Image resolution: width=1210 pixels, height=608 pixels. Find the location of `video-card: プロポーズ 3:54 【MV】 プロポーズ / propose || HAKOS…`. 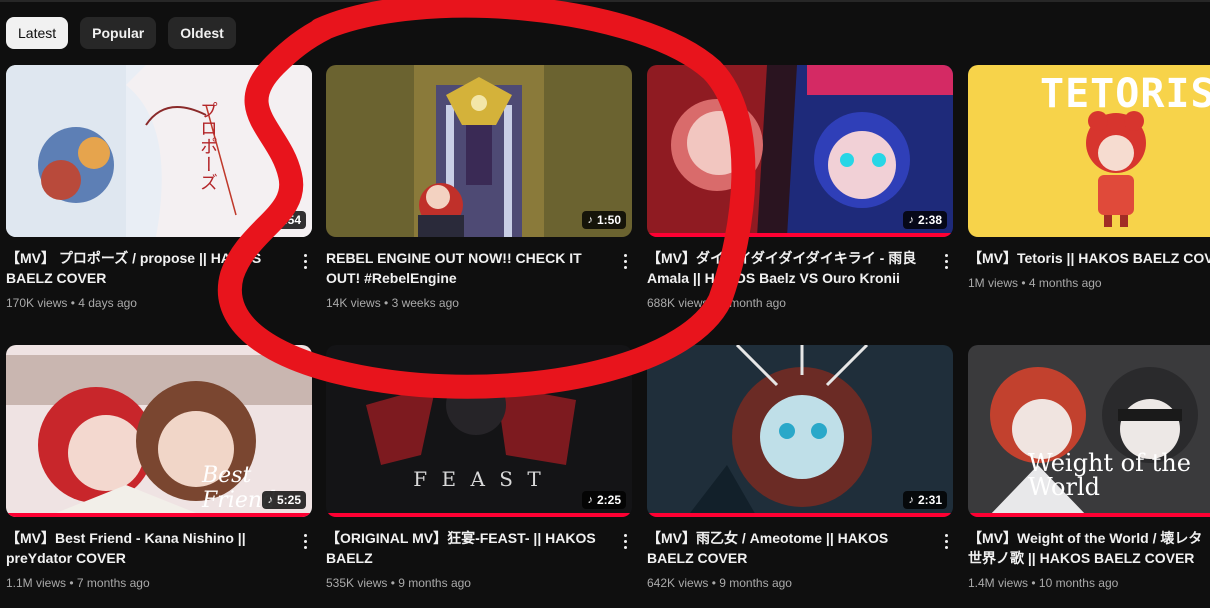

video-card: プロポーズ 3:54 【MV】 プロポーズ / propose || HAKOS… is located at coordinates (159, 195).